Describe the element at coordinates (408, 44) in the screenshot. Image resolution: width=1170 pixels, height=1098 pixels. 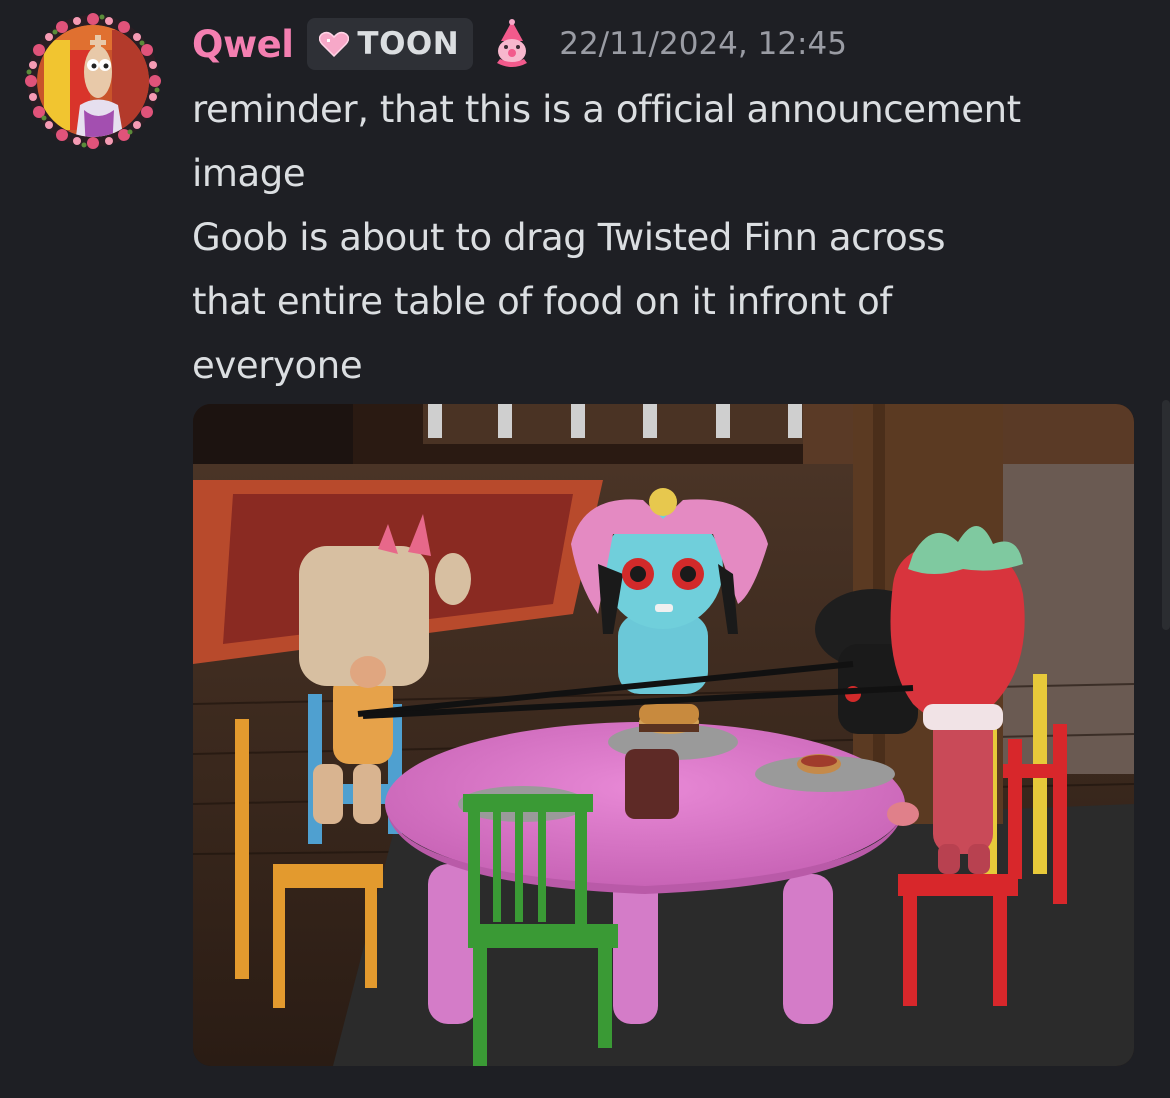
I see `tag-label: TOON` at that location.